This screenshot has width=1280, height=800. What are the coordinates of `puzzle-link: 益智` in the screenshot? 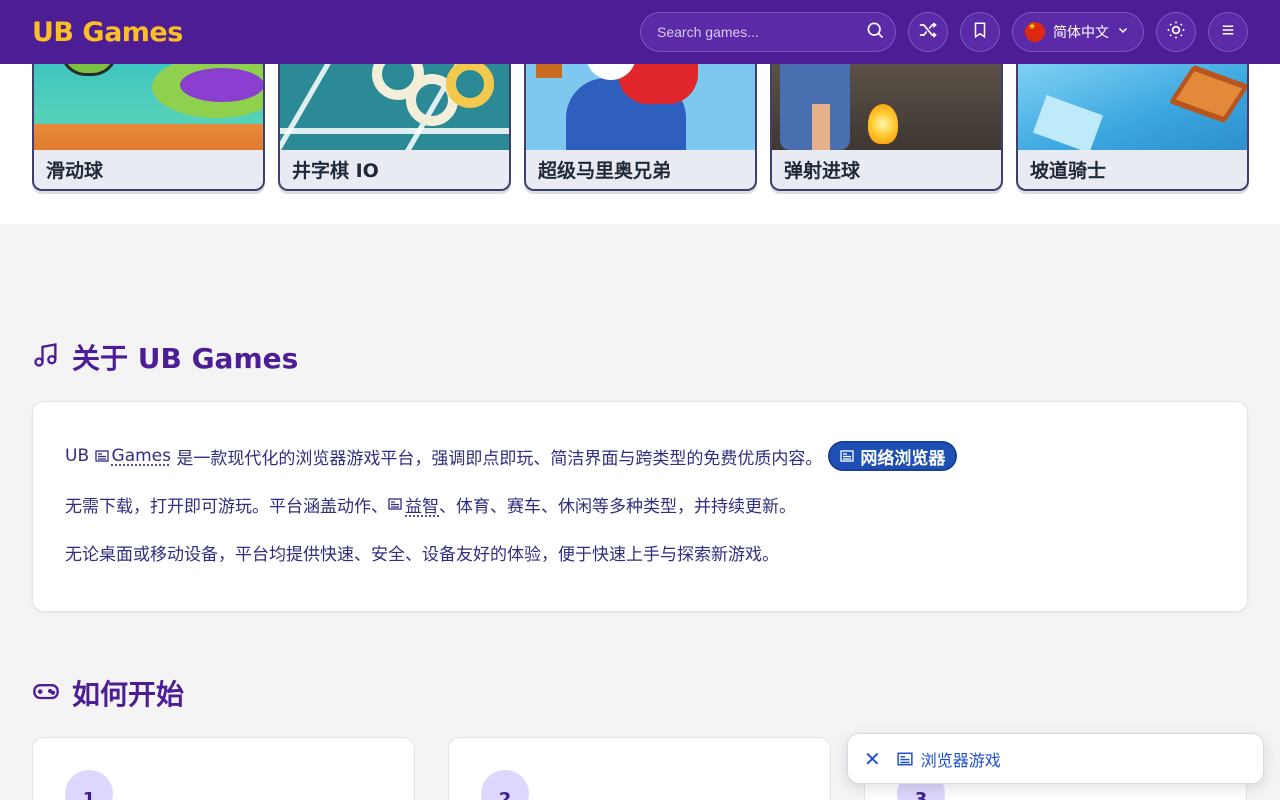 It's located at (413, 504).